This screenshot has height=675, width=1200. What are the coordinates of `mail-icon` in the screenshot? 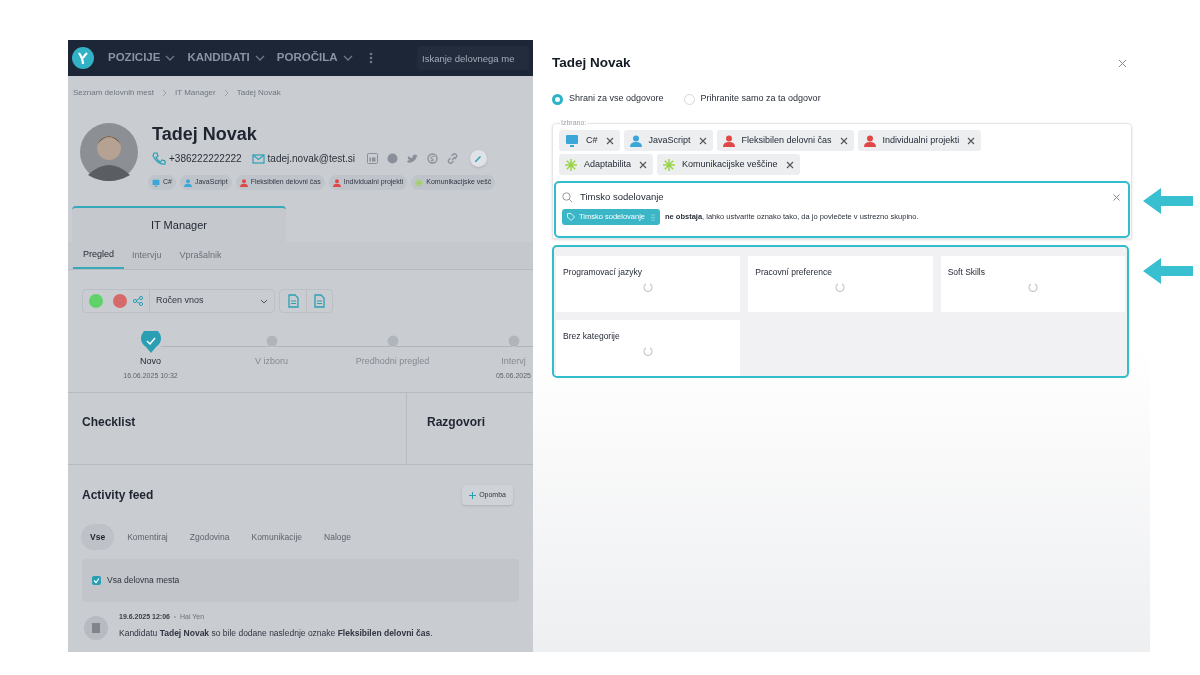 It's located at (258, 158).